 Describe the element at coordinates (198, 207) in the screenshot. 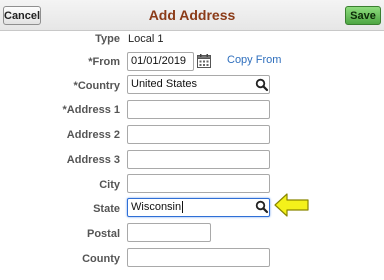

I see `state-input: Wisconsin` at that location.